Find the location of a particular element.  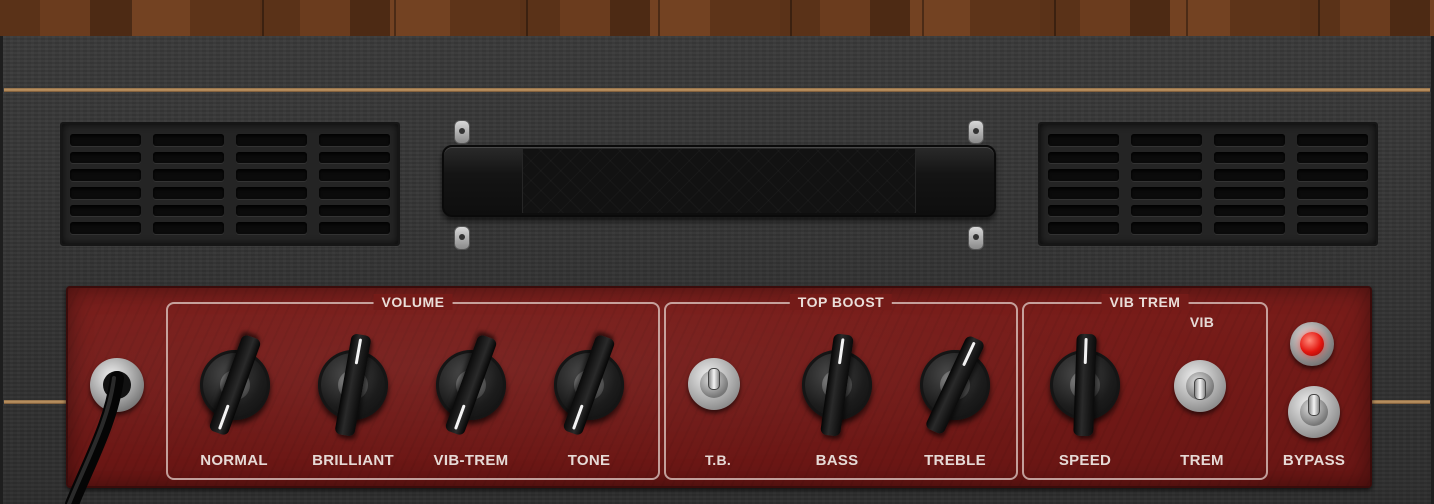

top-boost-switch is located at coordinates (714, 384).